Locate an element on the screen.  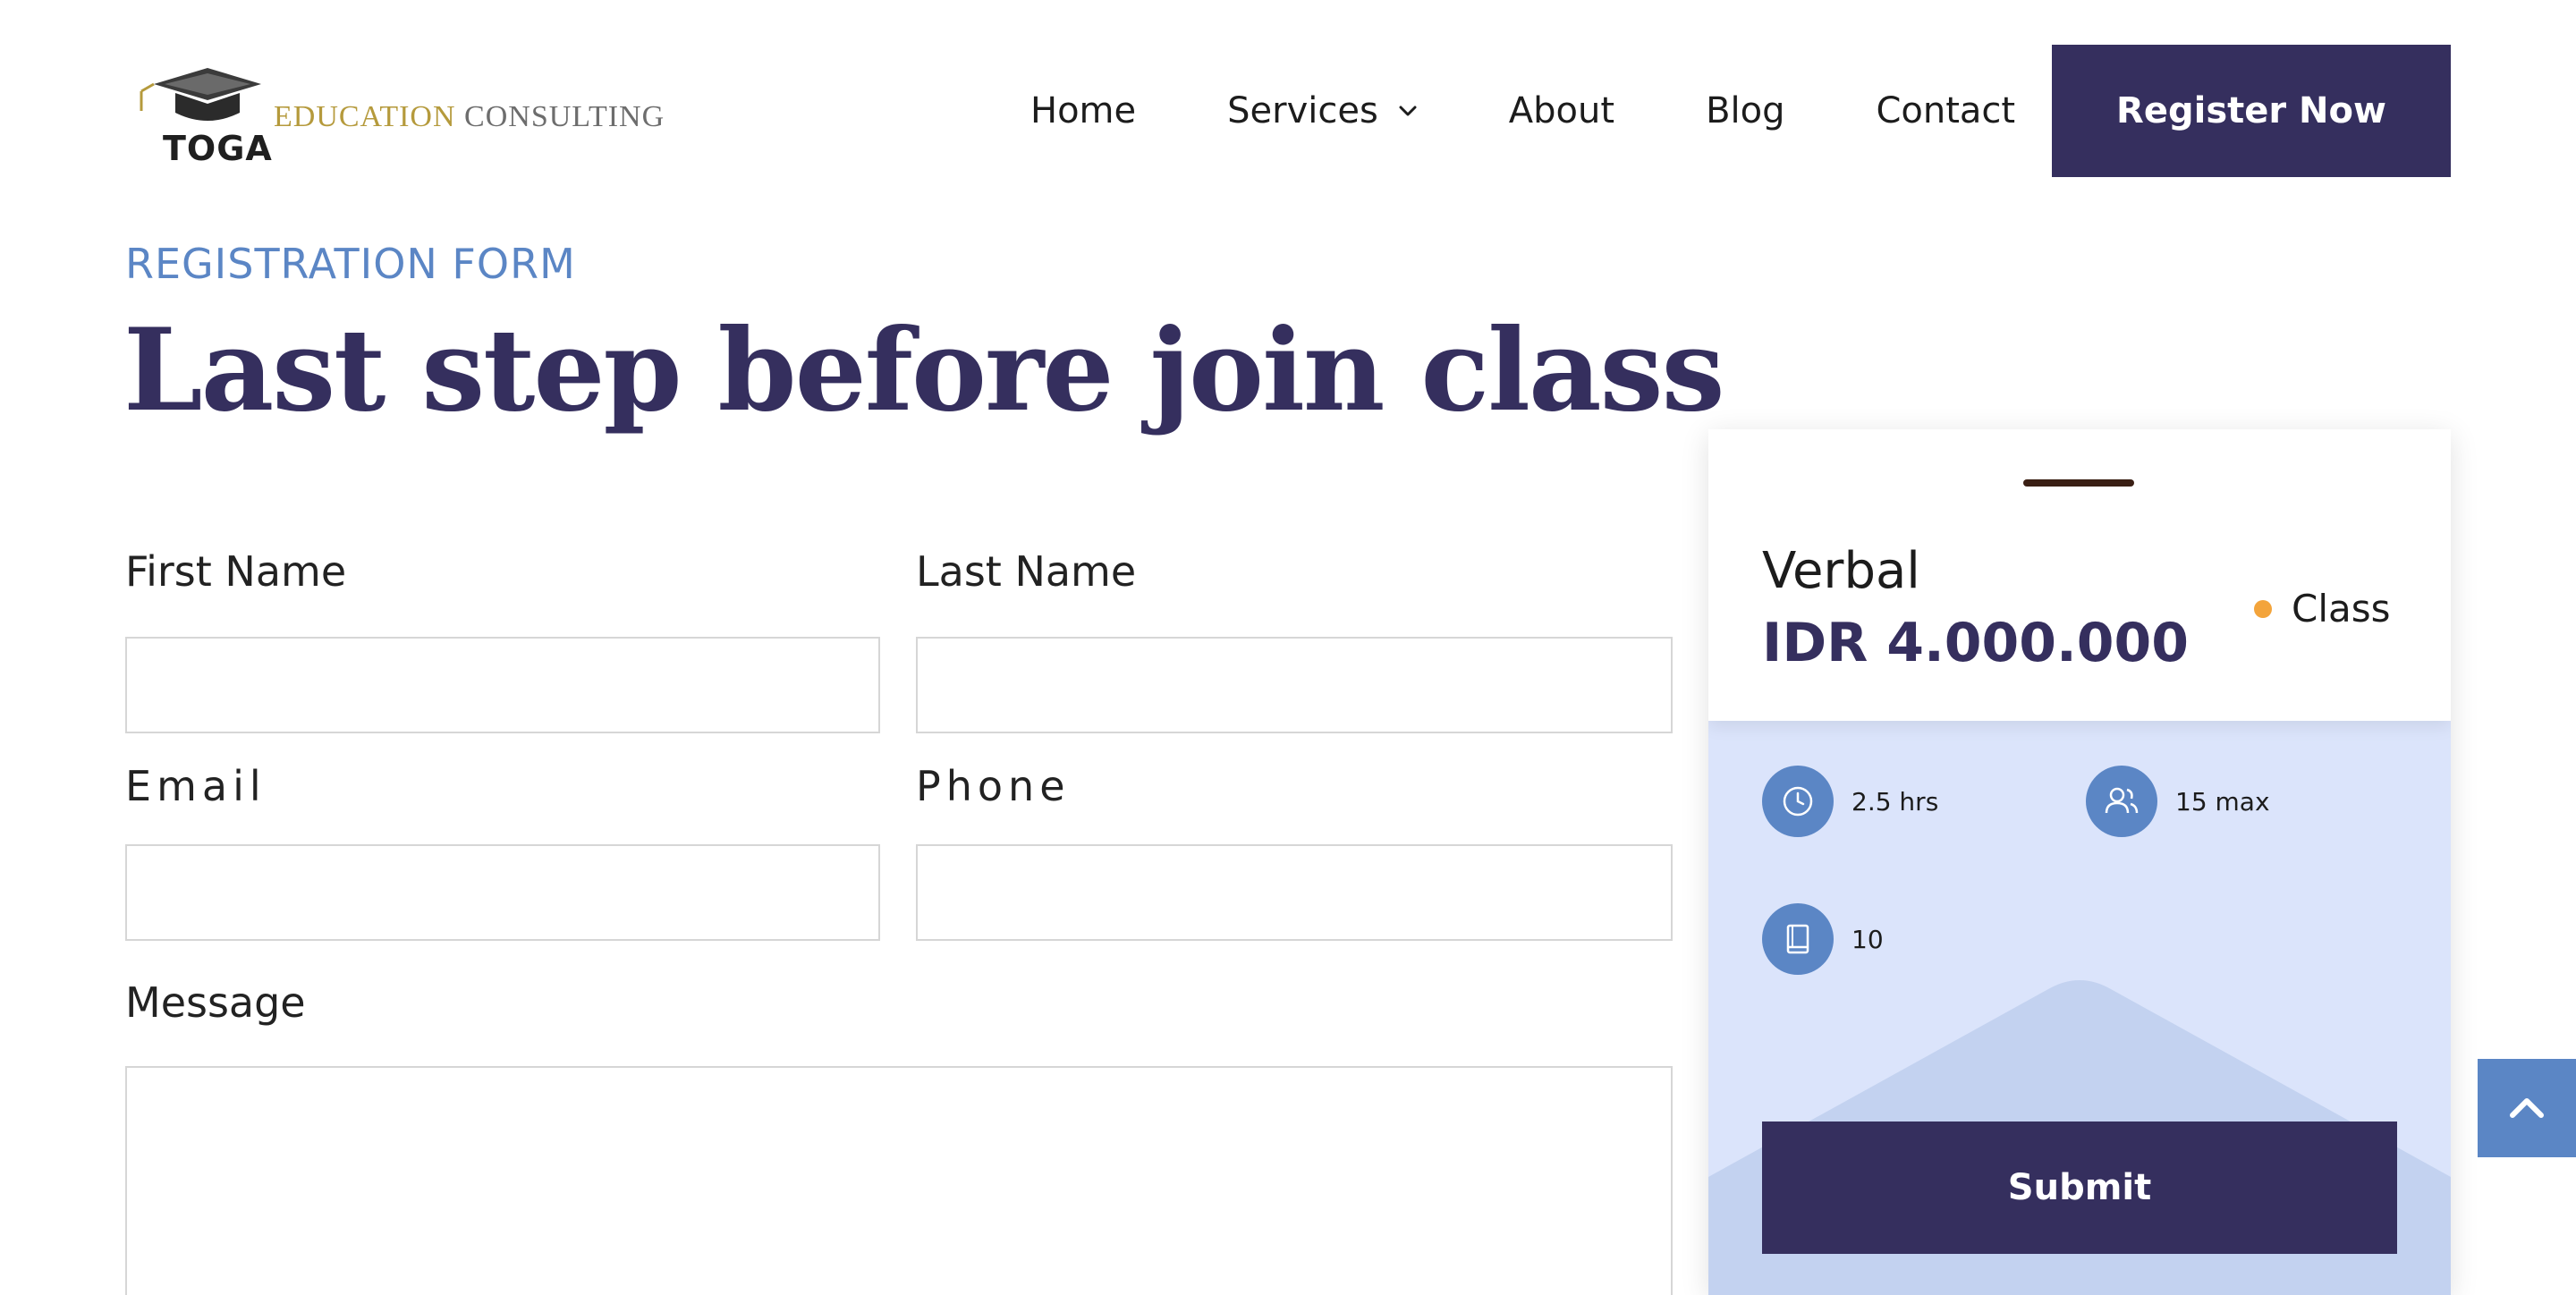
last-name-field is located at coordinates (1294, 685).